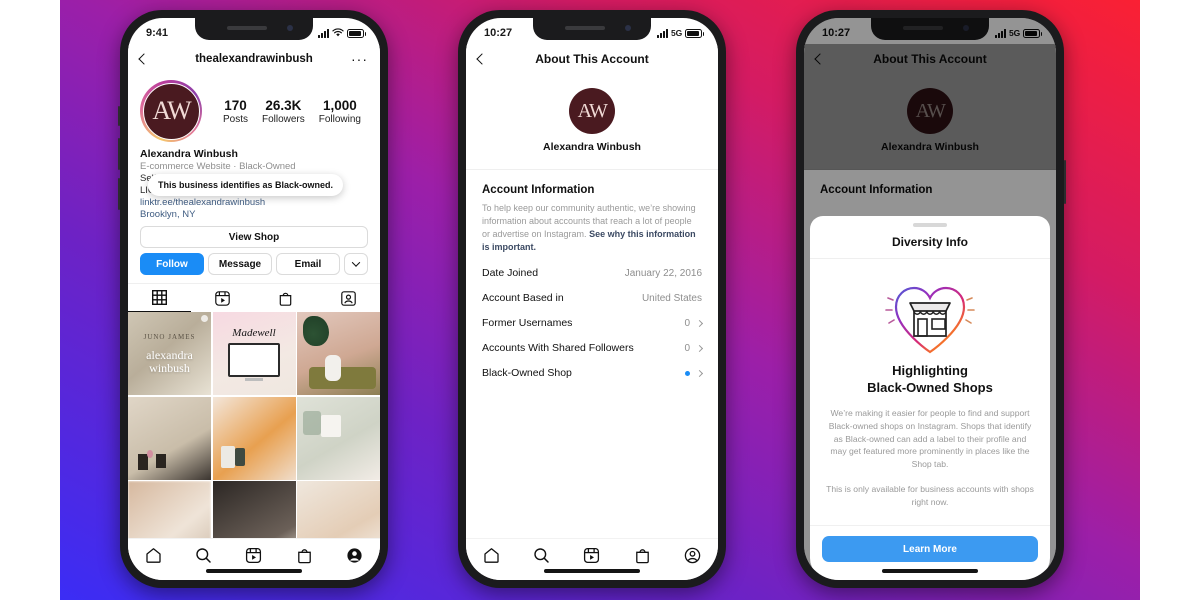 The width and height of the screenshot is (1200, 600). What do you see at coordinates (338, 32) in the screenshot?
I see `wifi-icon` at bounding box center [338, 32].